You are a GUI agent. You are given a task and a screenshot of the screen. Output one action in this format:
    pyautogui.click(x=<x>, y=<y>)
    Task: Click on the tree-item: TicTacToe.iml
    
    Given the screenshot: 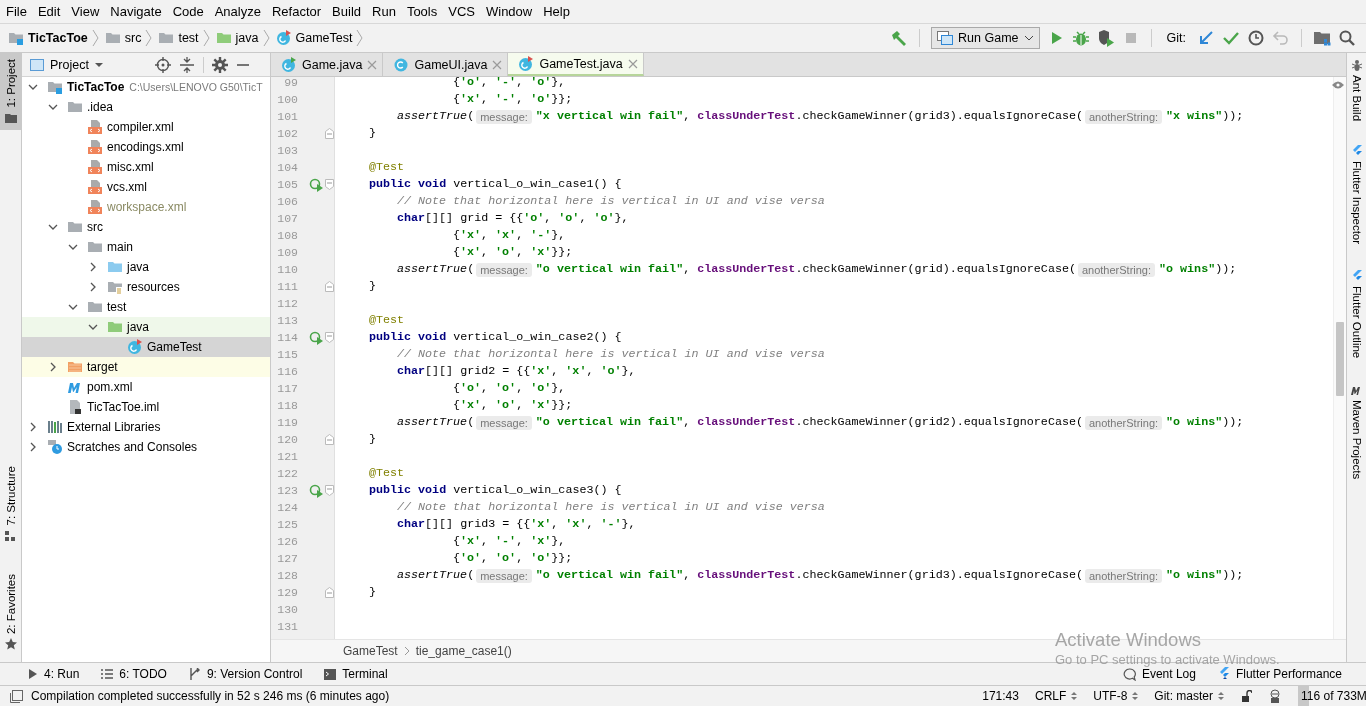 What is the action you would take?
    pyautogui.click(x=146, y=407)
    